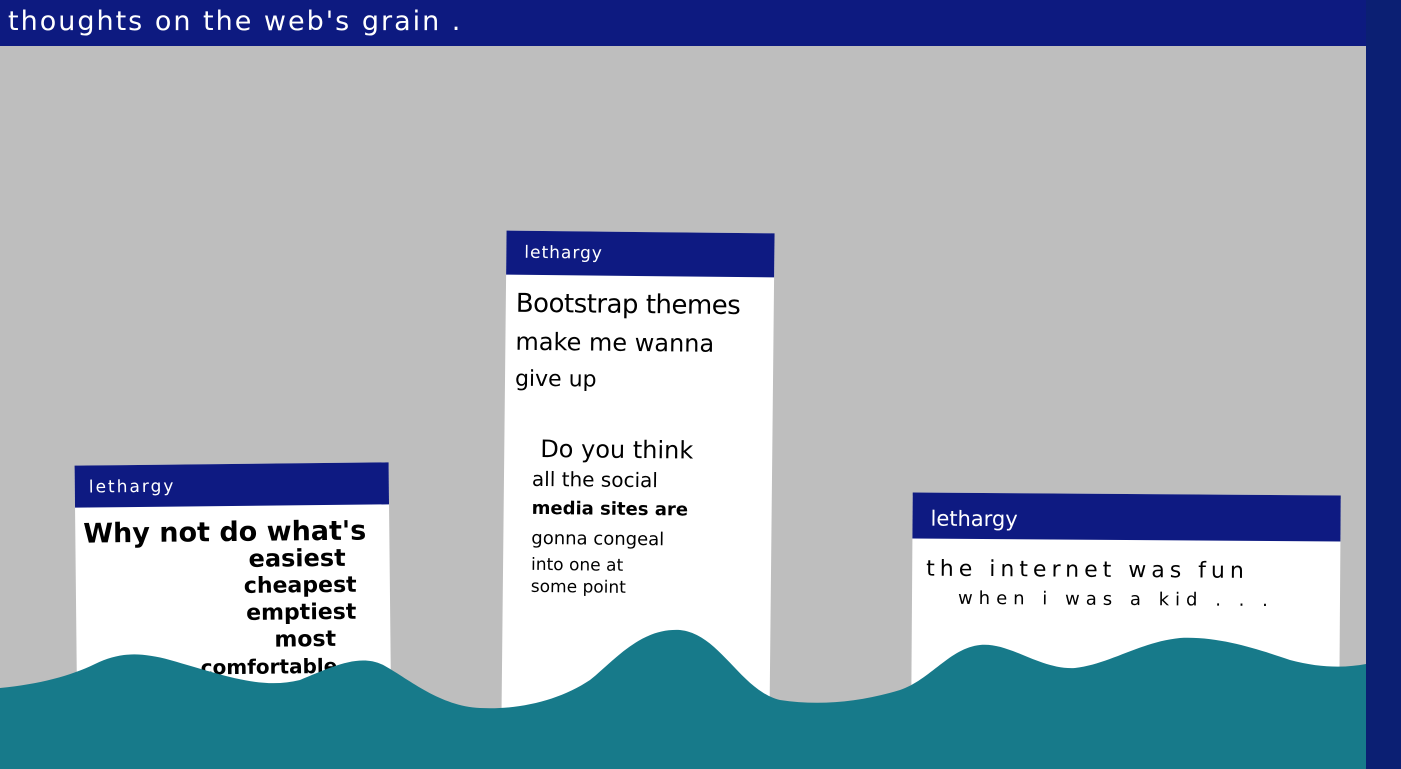 Image resolution: width=1401 pixels, height=769 pixels. What do you see at coordinates (1383, 384) in the screenshot?
I see `right-edge-strip` at bounding box center [1383, 384].